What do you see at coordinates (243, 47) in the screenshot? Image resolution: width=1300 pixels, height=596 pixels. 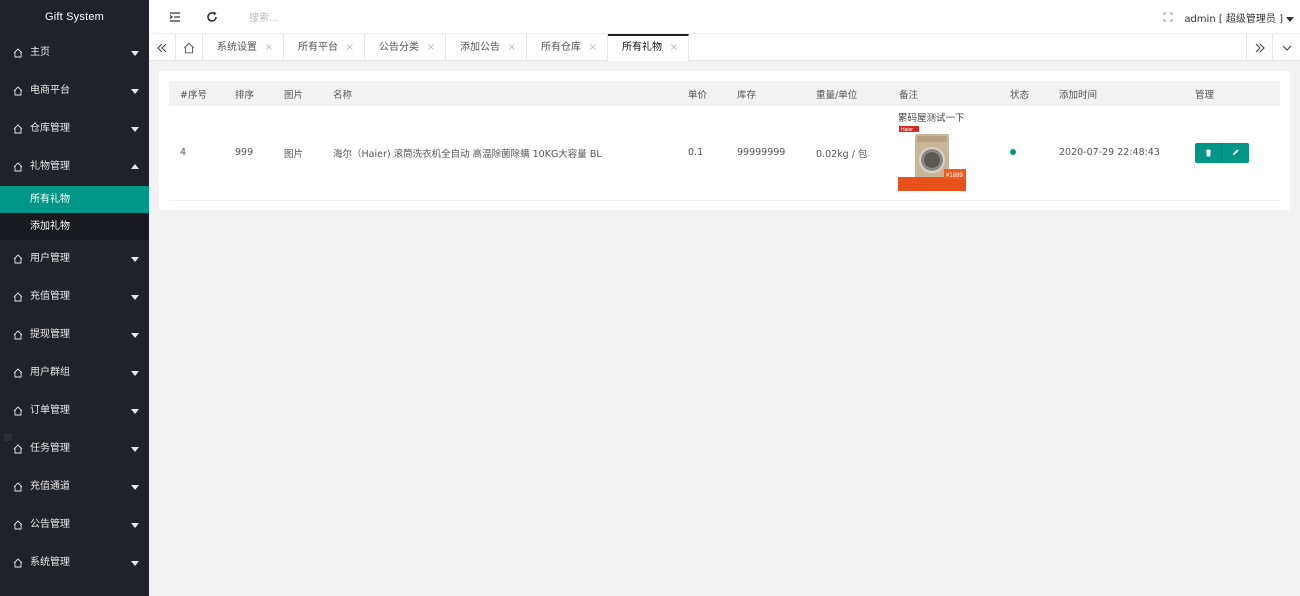 I see `tab-system-settings: 系统设置 ×` at bounding box center [243, 47].